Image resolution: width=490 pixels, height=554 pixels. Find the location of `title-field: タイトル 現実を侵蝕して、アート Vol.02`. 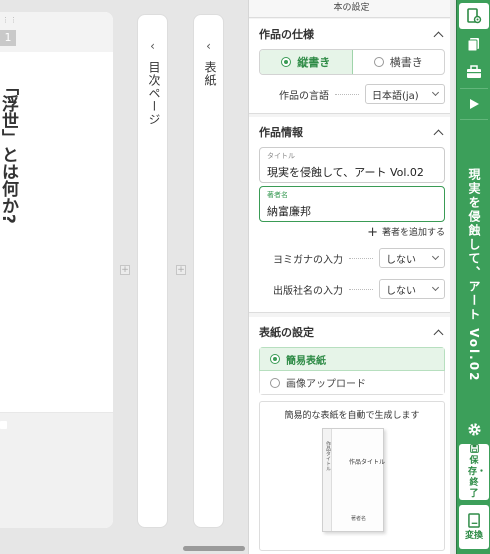

title-field: タイトル 現実を侵蝕して、アート Vol.02 is located at coordinates (352, 165).